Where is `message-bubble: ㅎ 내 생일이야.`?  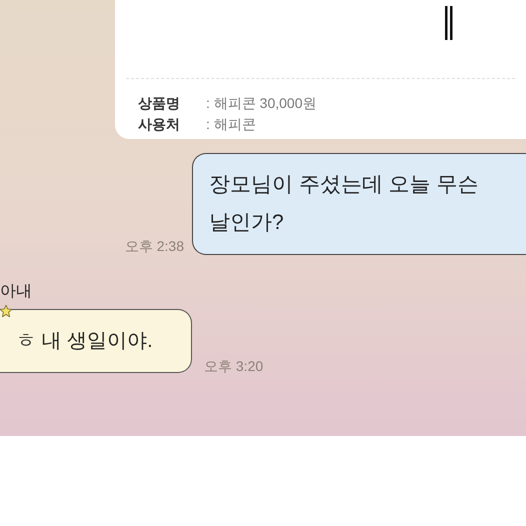
message-bubble: ㅎ 내 생일이야. is located at coordinates (96, 341).